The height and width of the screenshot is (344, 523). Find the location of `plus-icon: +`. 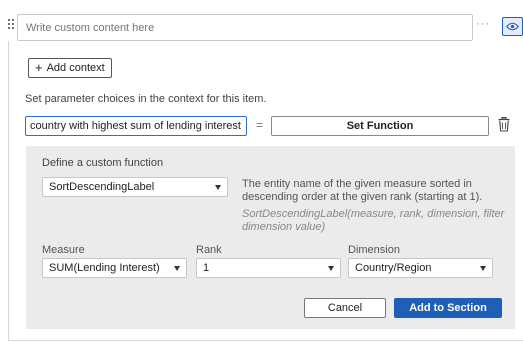

plus-icon: + is located at coordinates (39, 67).